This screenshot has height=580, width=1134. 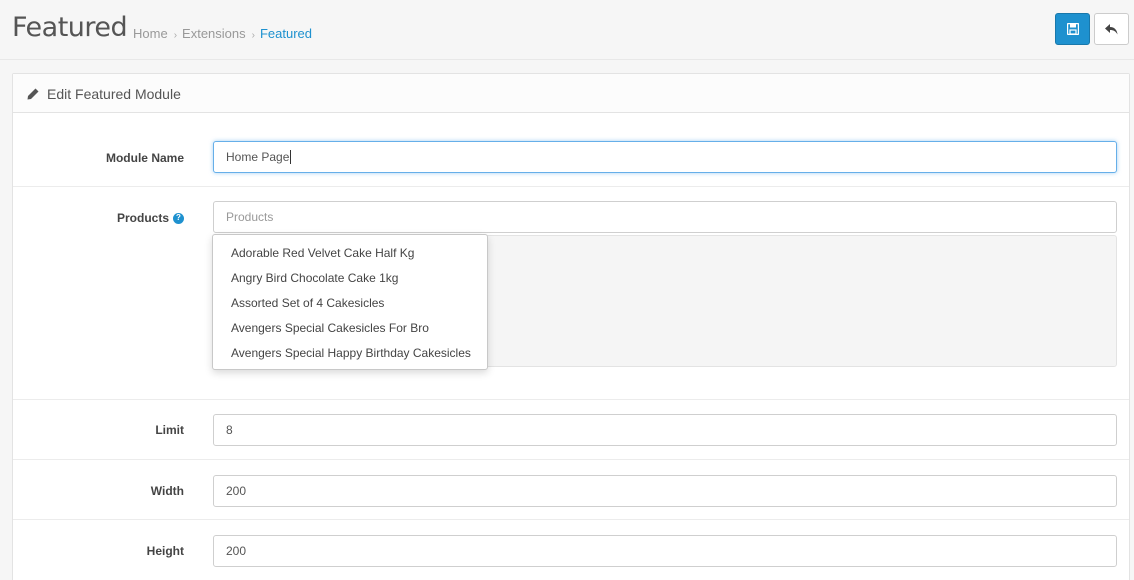 What do you see at coordinates (236, 491) in the screenshot?
I see `width-value: 200` at bounding box center [236, 491].